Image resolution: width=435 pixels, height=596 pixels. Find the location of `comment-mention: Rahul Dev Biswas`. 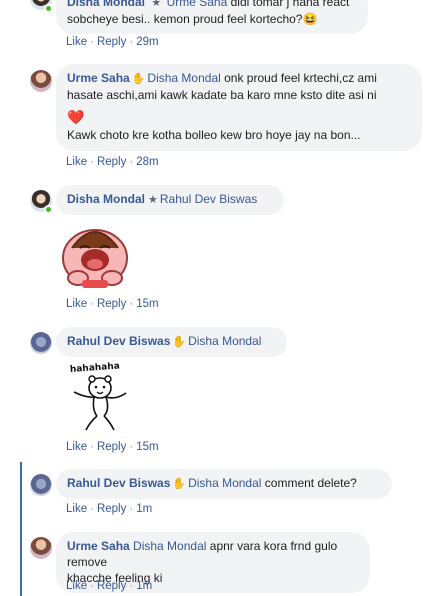

comment-mention: Rahul Dev Biswas is located at coordinates (208, 199).